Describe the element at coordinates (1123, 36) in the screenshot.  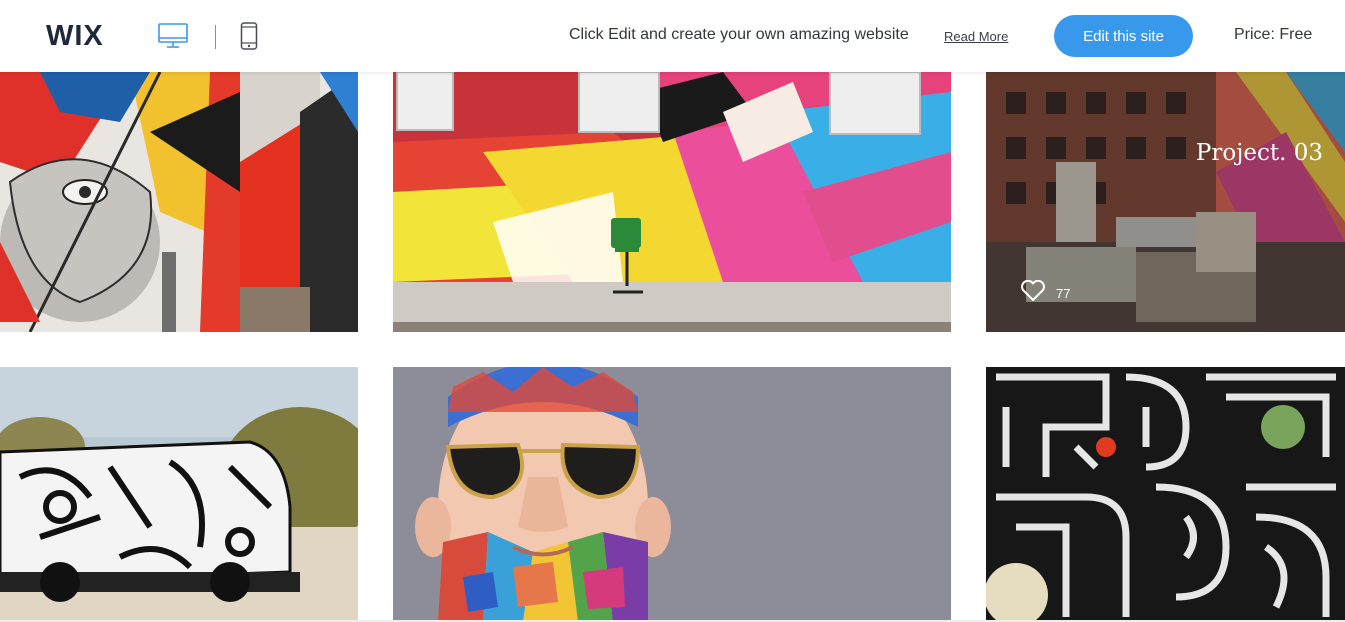
I see `edit-site-button: Edit this site` at that location.